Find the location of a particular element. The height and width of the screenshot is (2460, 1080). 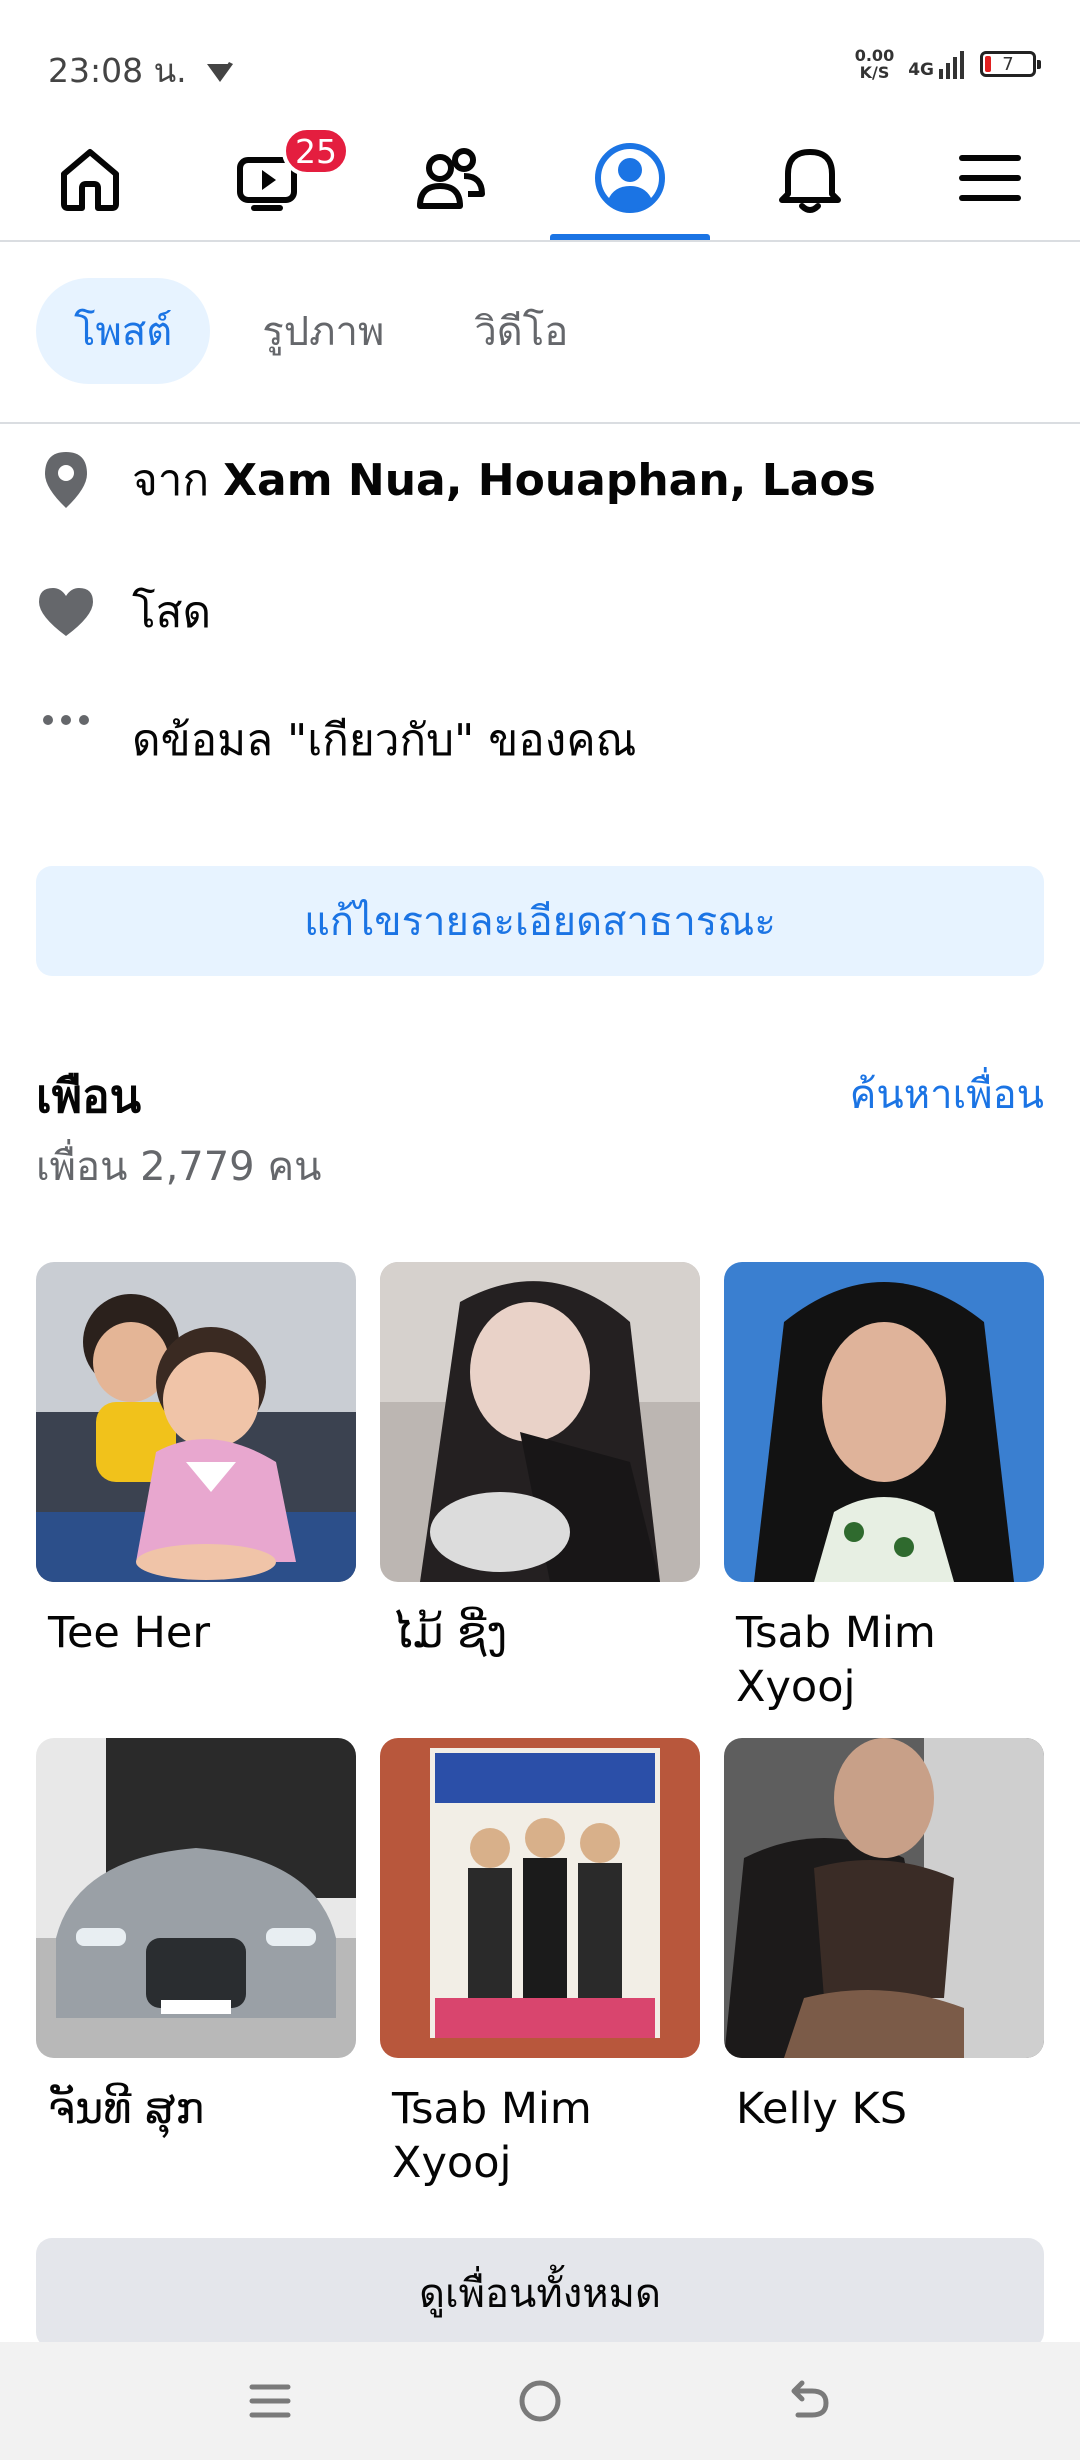

notification-badge: 25 is located at coordinates (316, 151).